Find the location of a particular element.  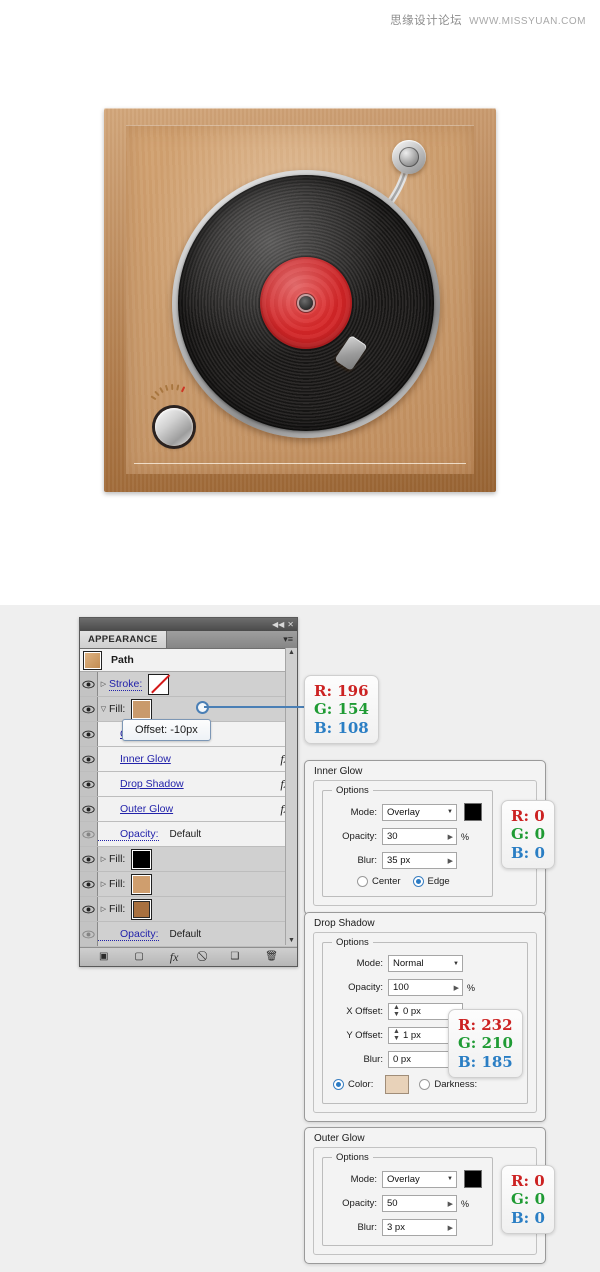

color-radio: Color: is located at coordinates (353, 1084).